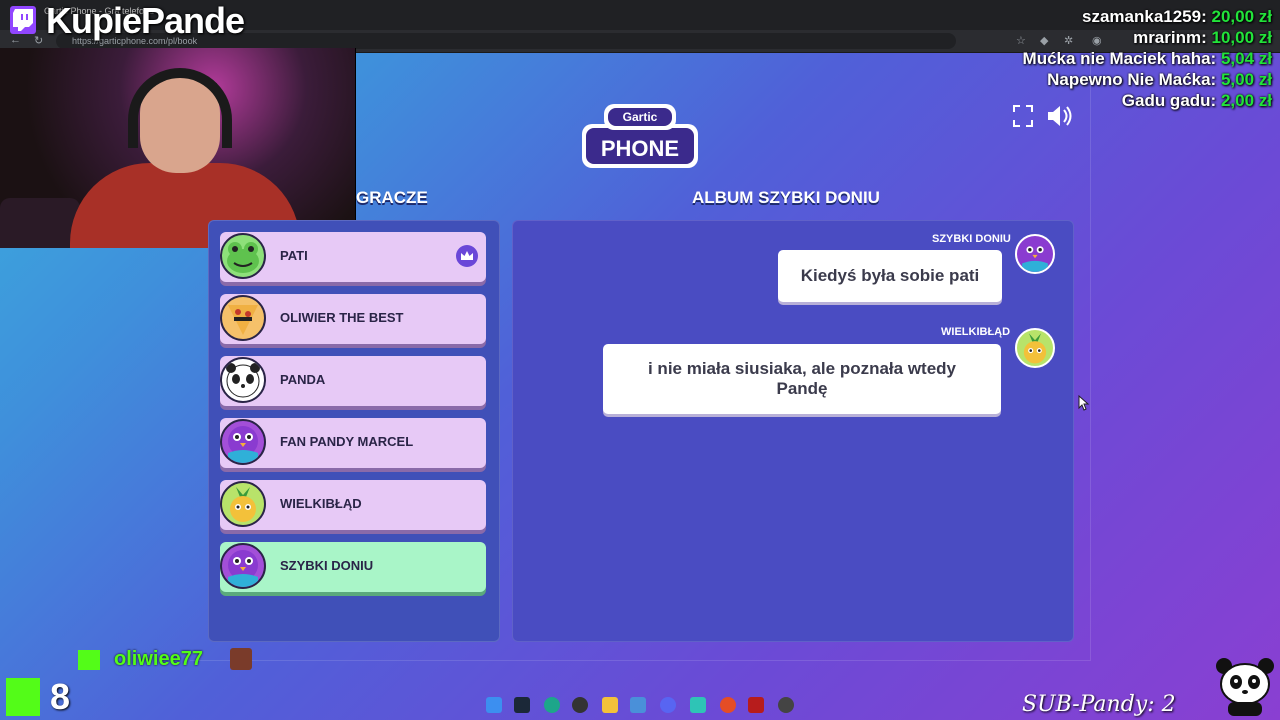 This screenshot has width=1280, height=720. What do you see at coordinates (552, 705) in the screenshot?
I see `edge-icon` at bounding box center [552, 705].